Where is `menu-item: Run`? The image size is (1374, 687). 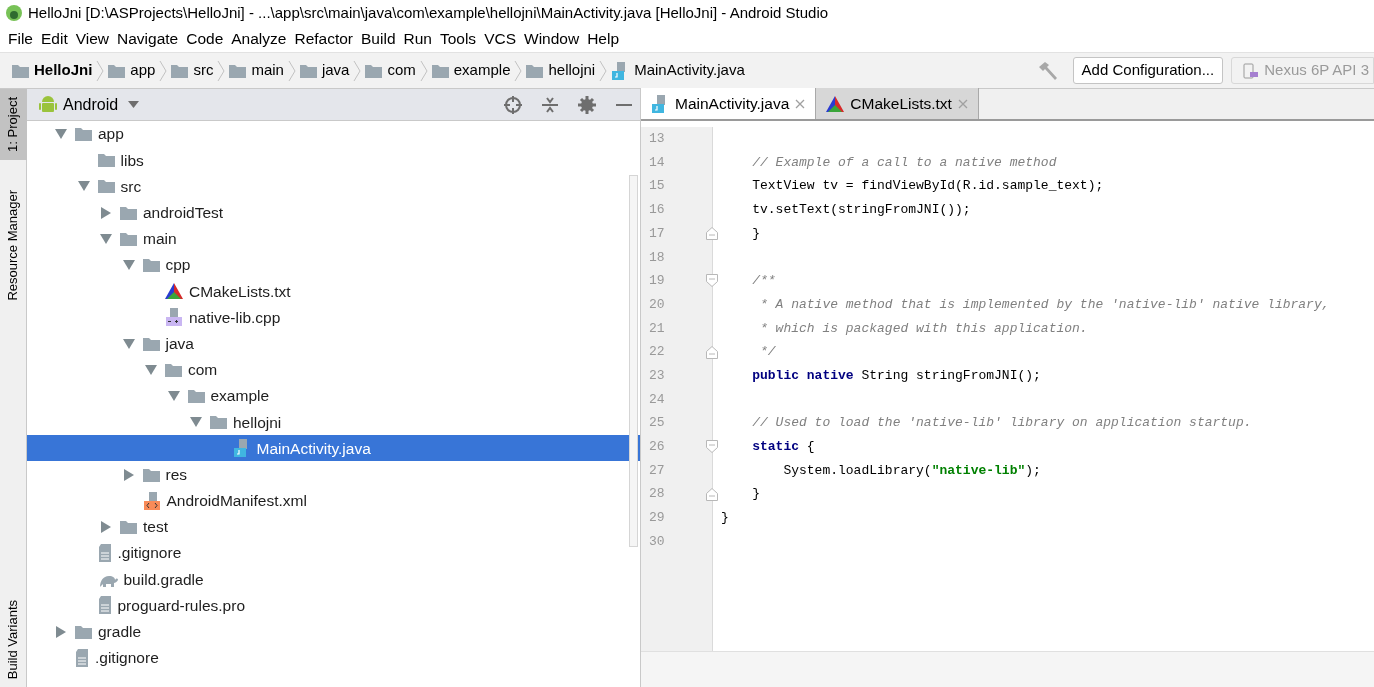 menu-item: Run is located at coordinates (417, 39).